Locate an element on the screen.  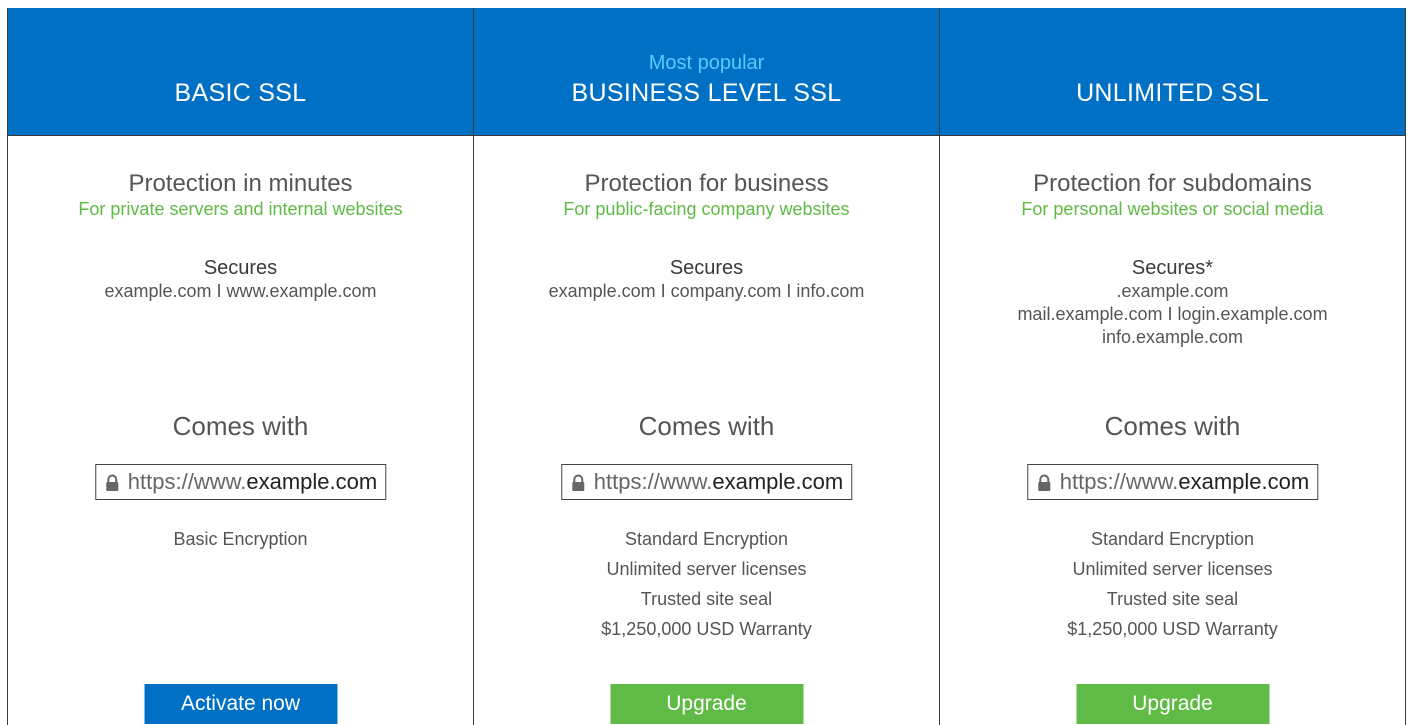
plan-name: BASIC SSL is located at coordinates (240, 93).